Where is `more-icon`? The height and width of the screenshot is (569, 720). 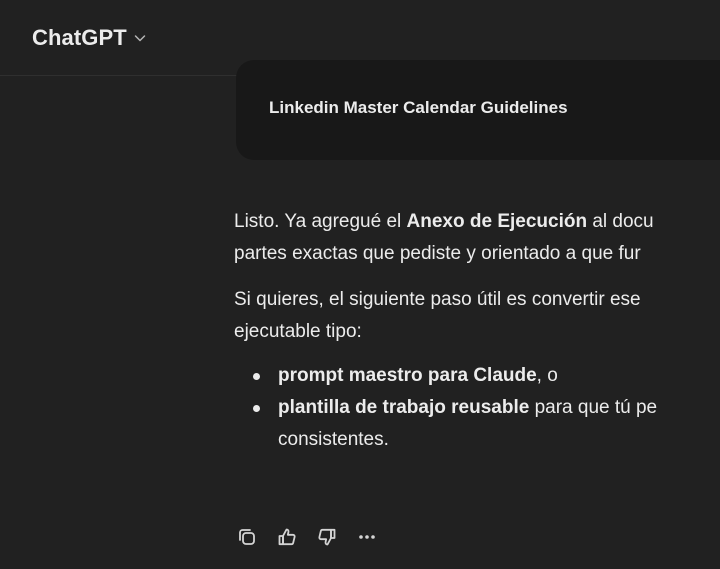
more-icon is located at coordinates (367, 537).